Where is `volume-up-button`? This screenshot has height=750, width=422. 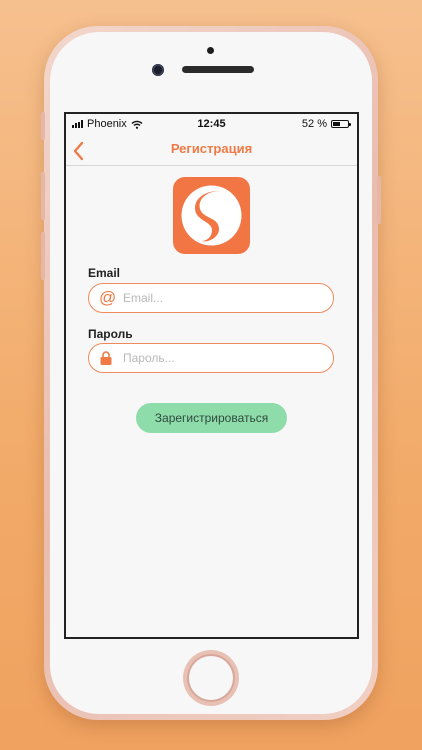 volume-up-button is located at coordinates (43, 196).